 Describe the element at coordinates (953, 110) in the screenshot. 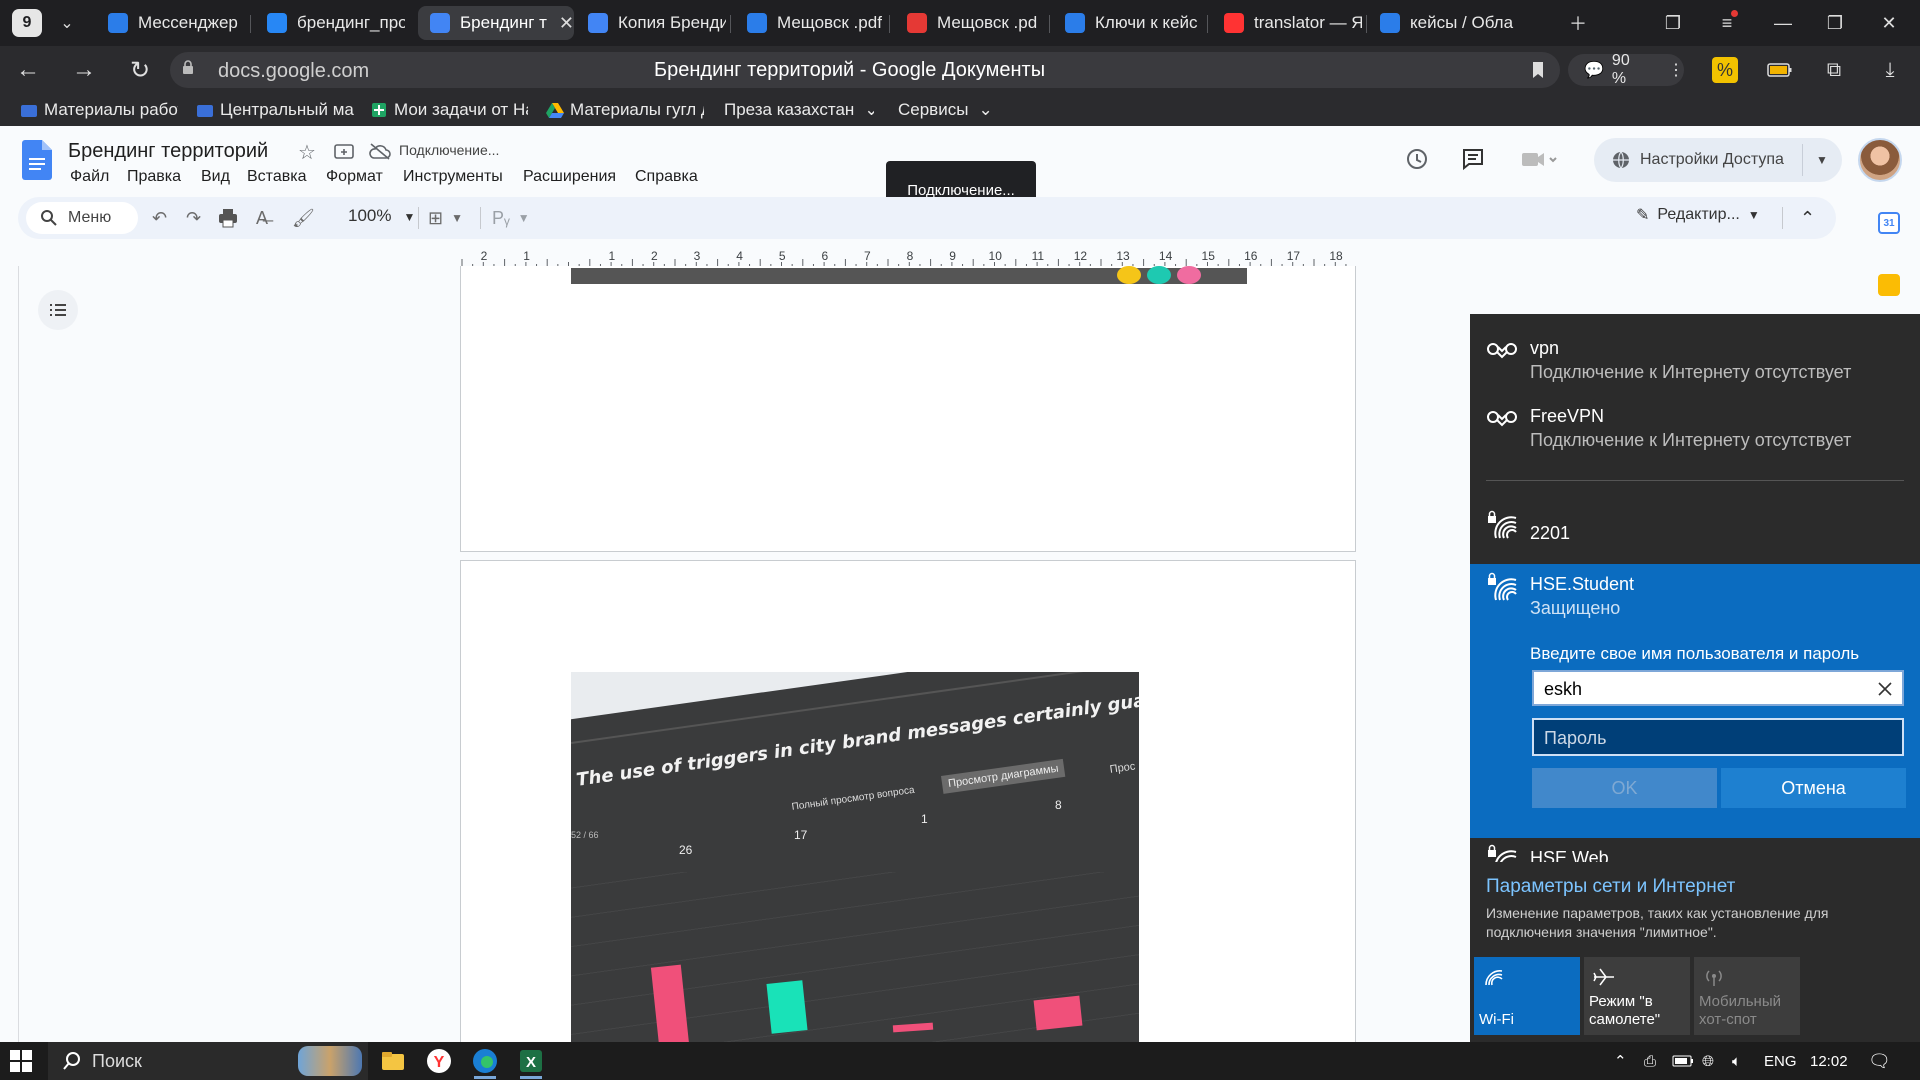

I see `bookmark-folder-services: Сервисы ⌄` at that location.